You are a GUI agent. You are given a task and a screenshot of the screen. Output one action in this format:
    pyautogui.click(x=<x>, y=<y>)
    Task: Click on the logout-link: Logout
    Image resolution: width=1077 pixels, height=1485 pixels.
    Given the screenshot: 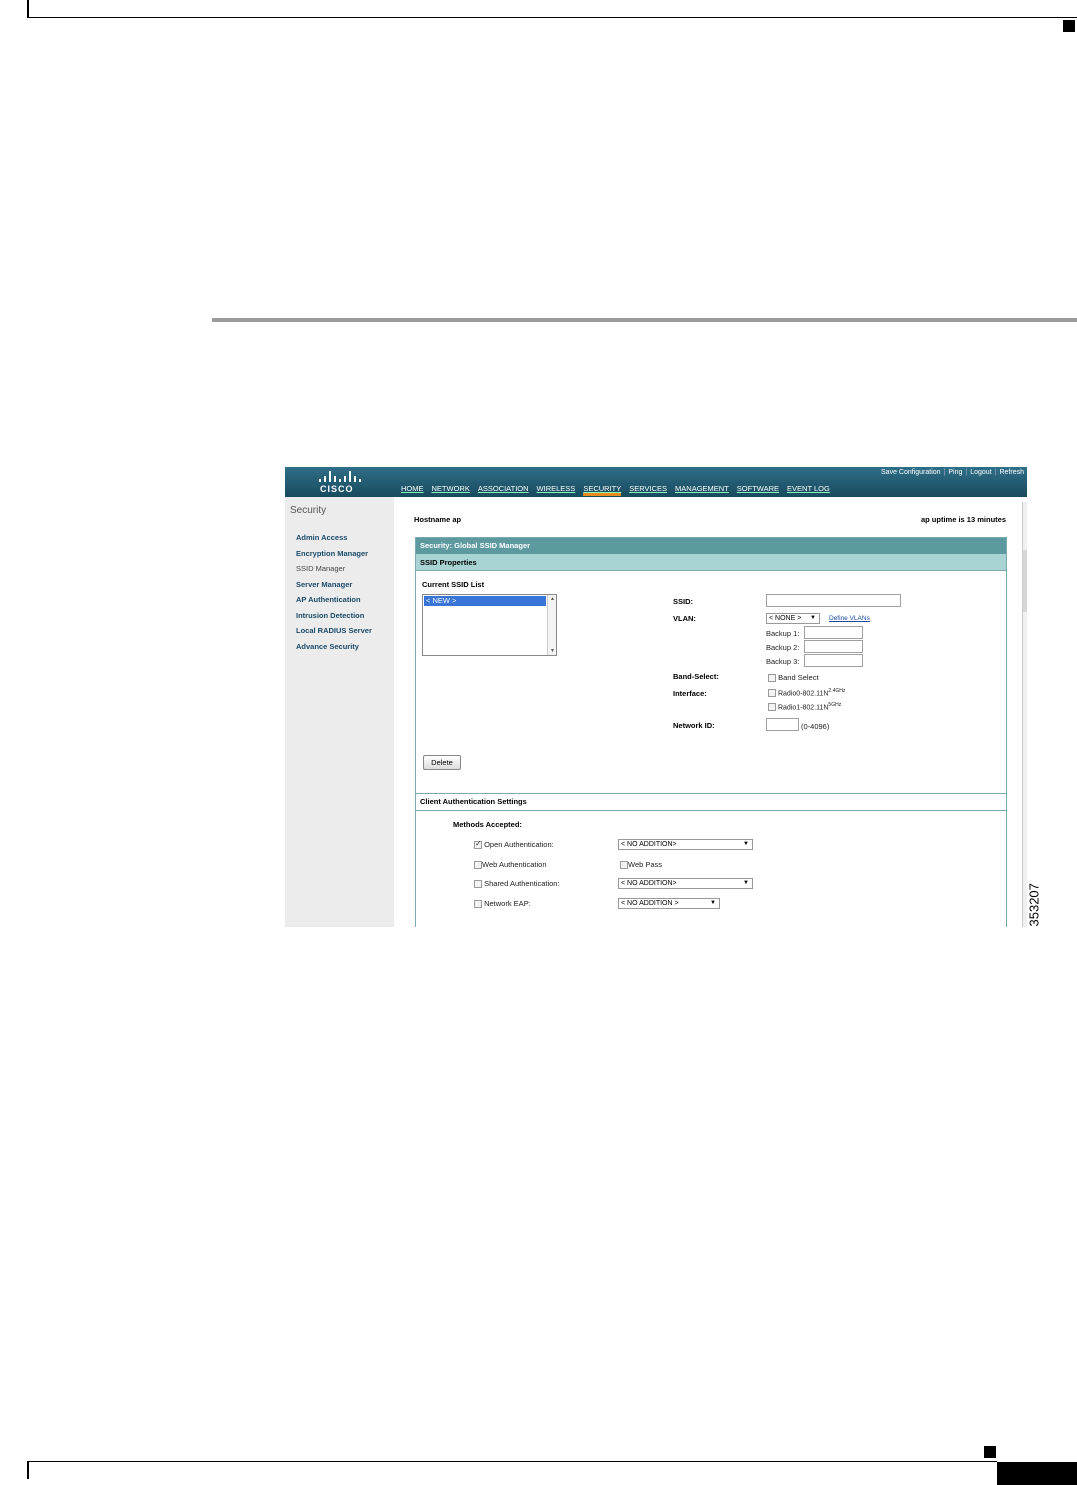 What is the action you would take?
    pyautogui.click(x=980, y=472)
    